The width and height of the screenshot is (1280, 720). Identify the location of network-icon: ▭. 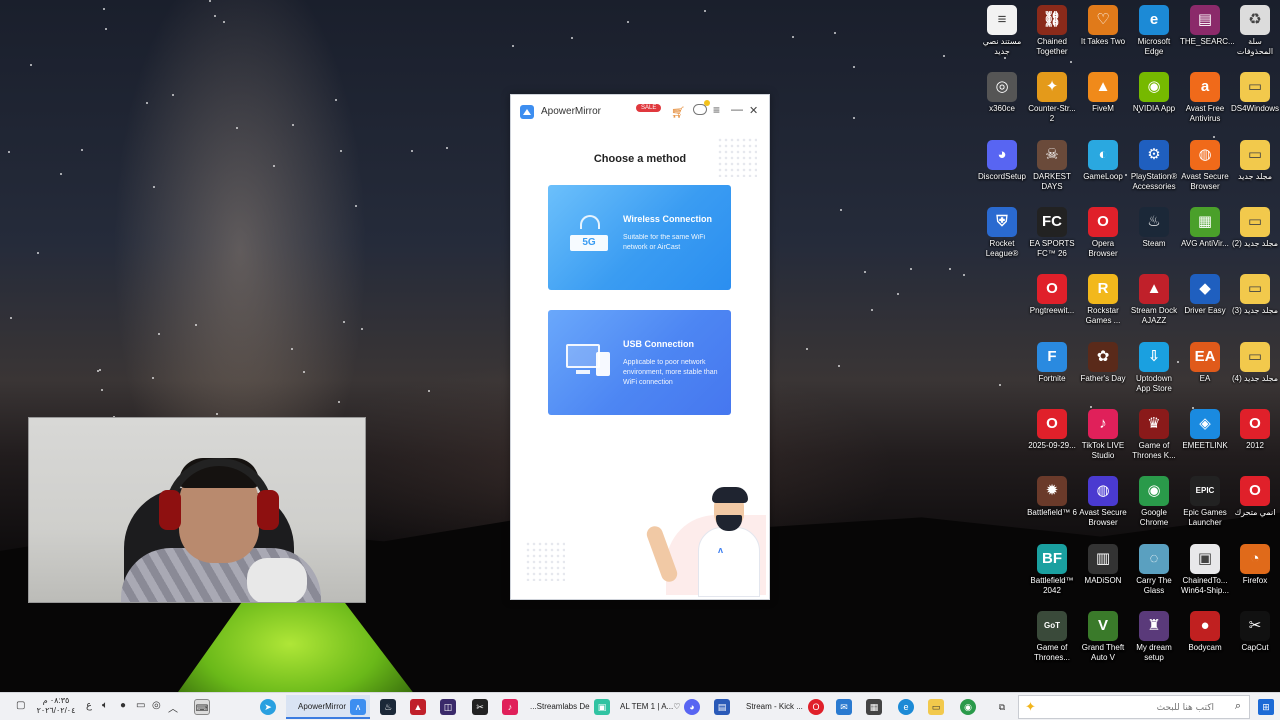
(140, 705).